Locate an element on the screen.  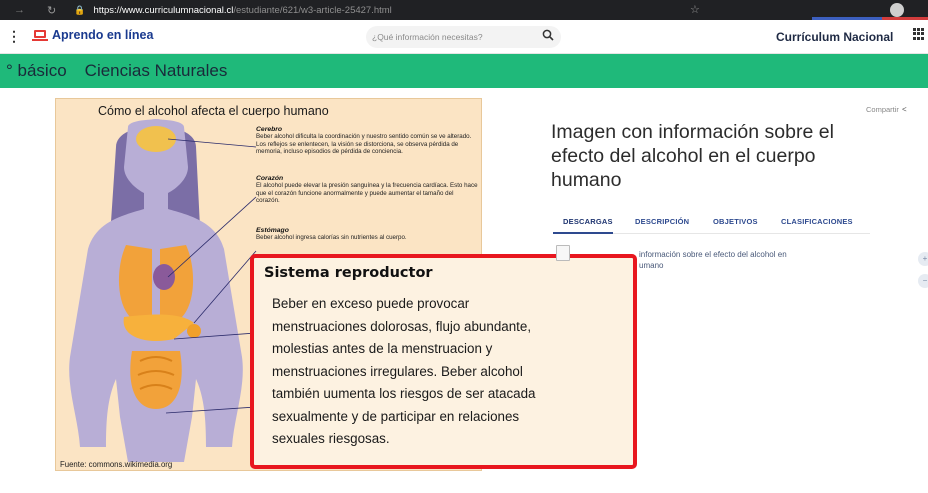
share-label: Compartir is located at coordinates (882, 109).